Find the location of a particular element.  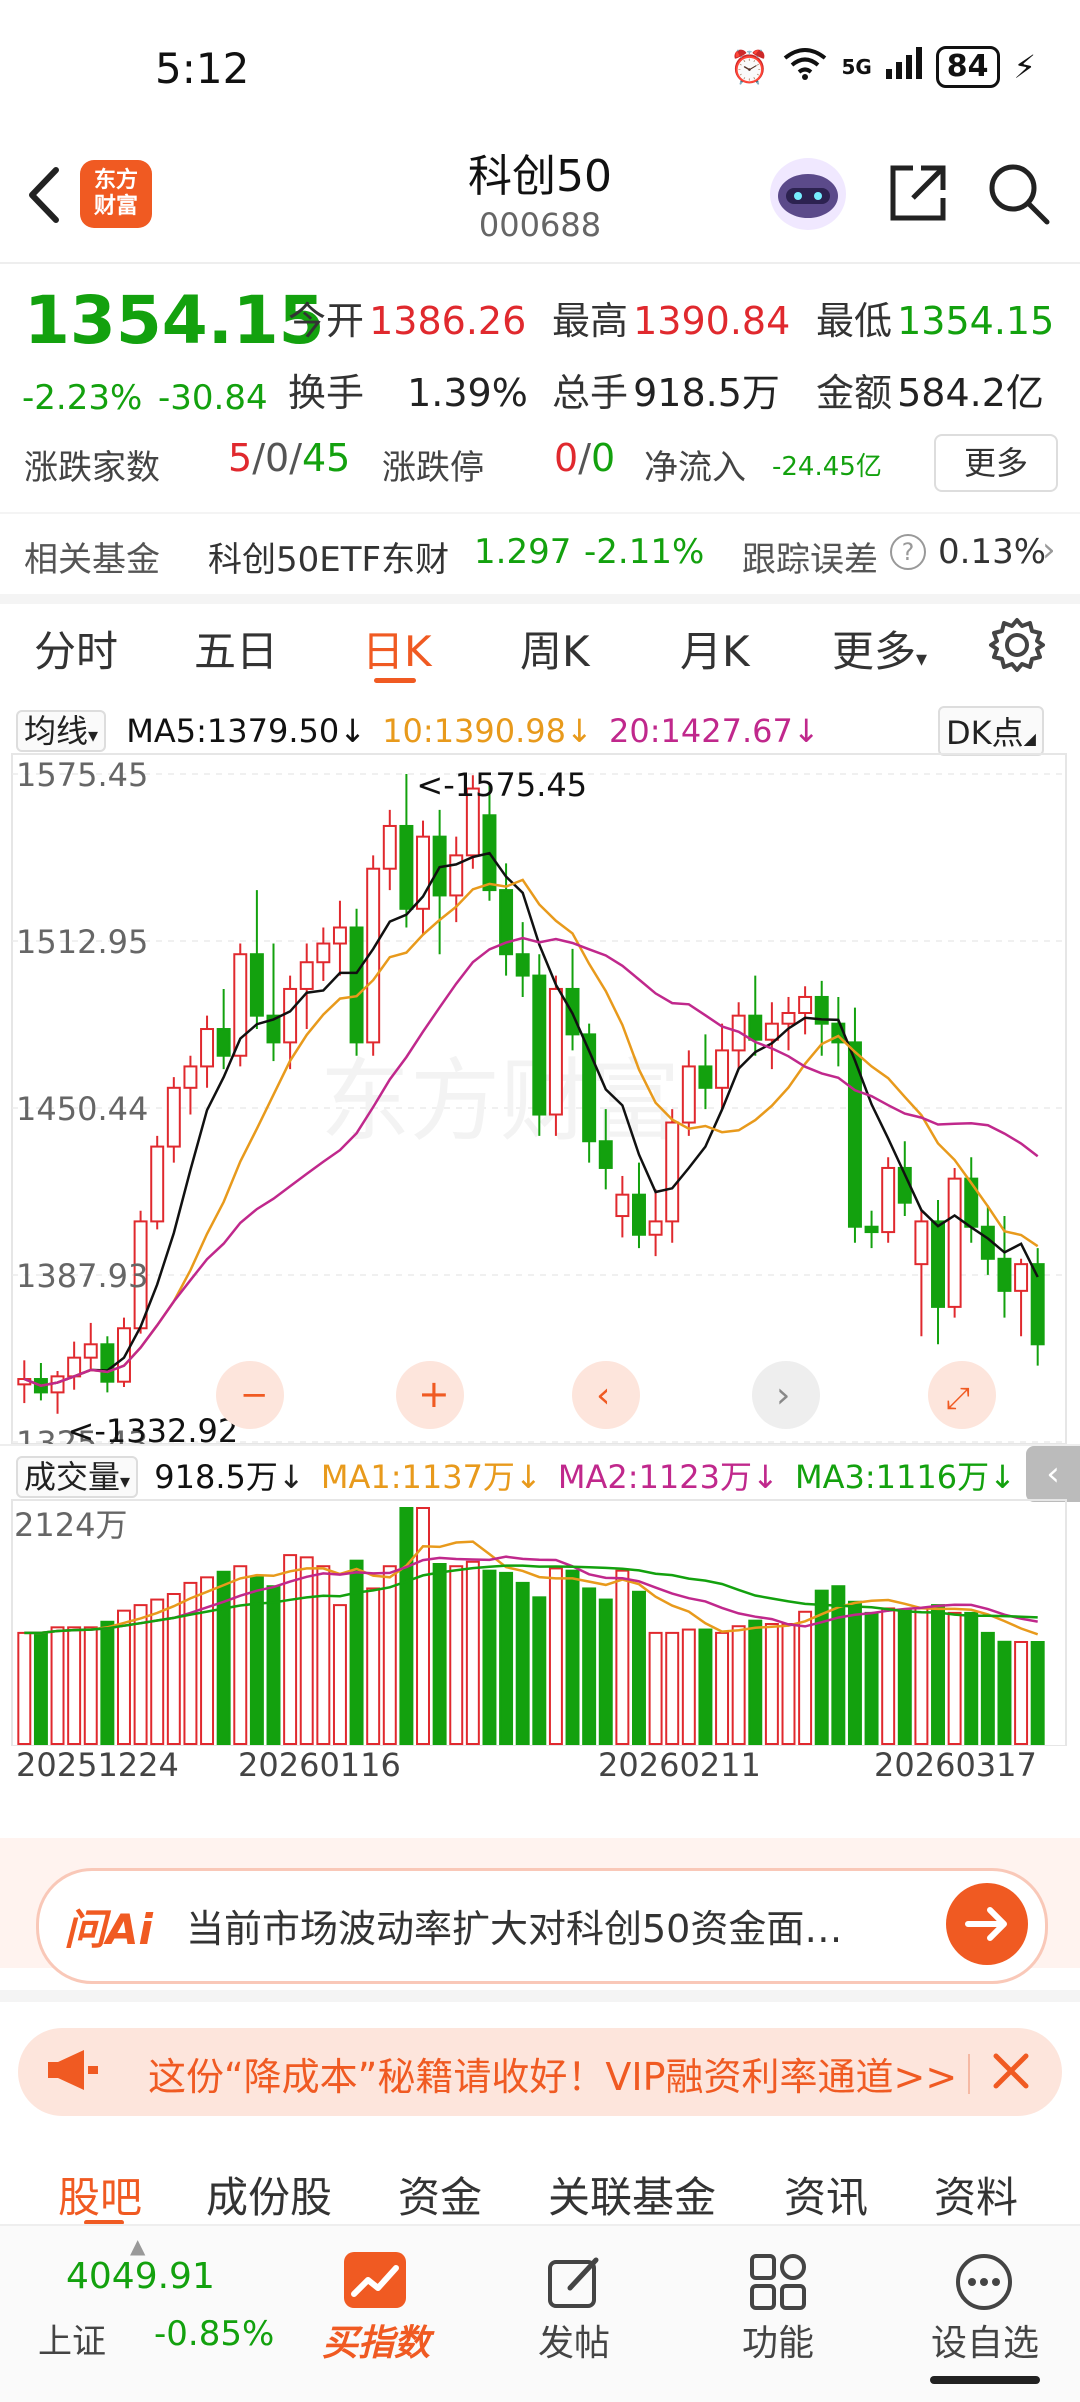

tab-five-day: 五日 is located at coordinates (236, 648).